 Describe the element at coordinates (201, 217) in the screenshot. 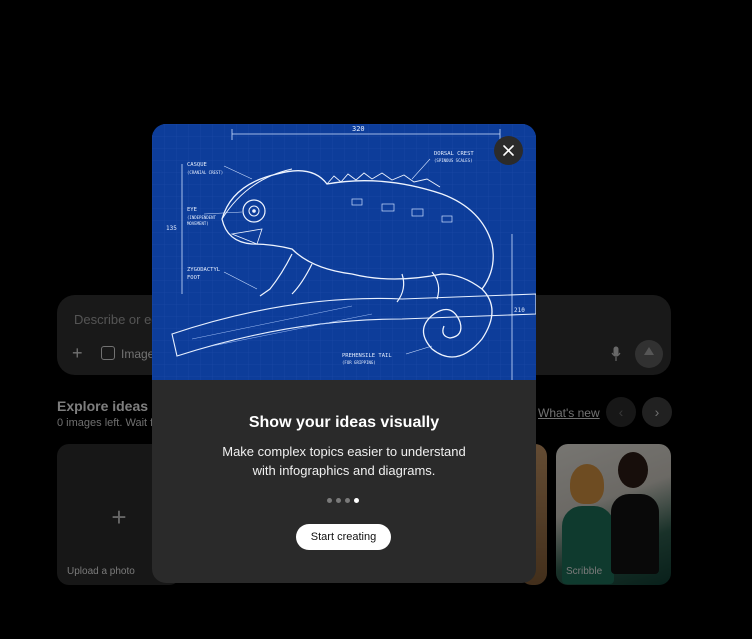

I see `eye-sublabel-1: (INDEPENDENT` at that location.